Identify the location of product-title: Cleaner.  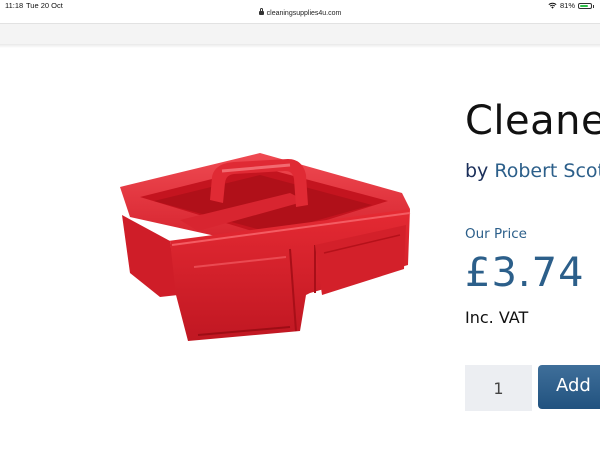
(532, 121).